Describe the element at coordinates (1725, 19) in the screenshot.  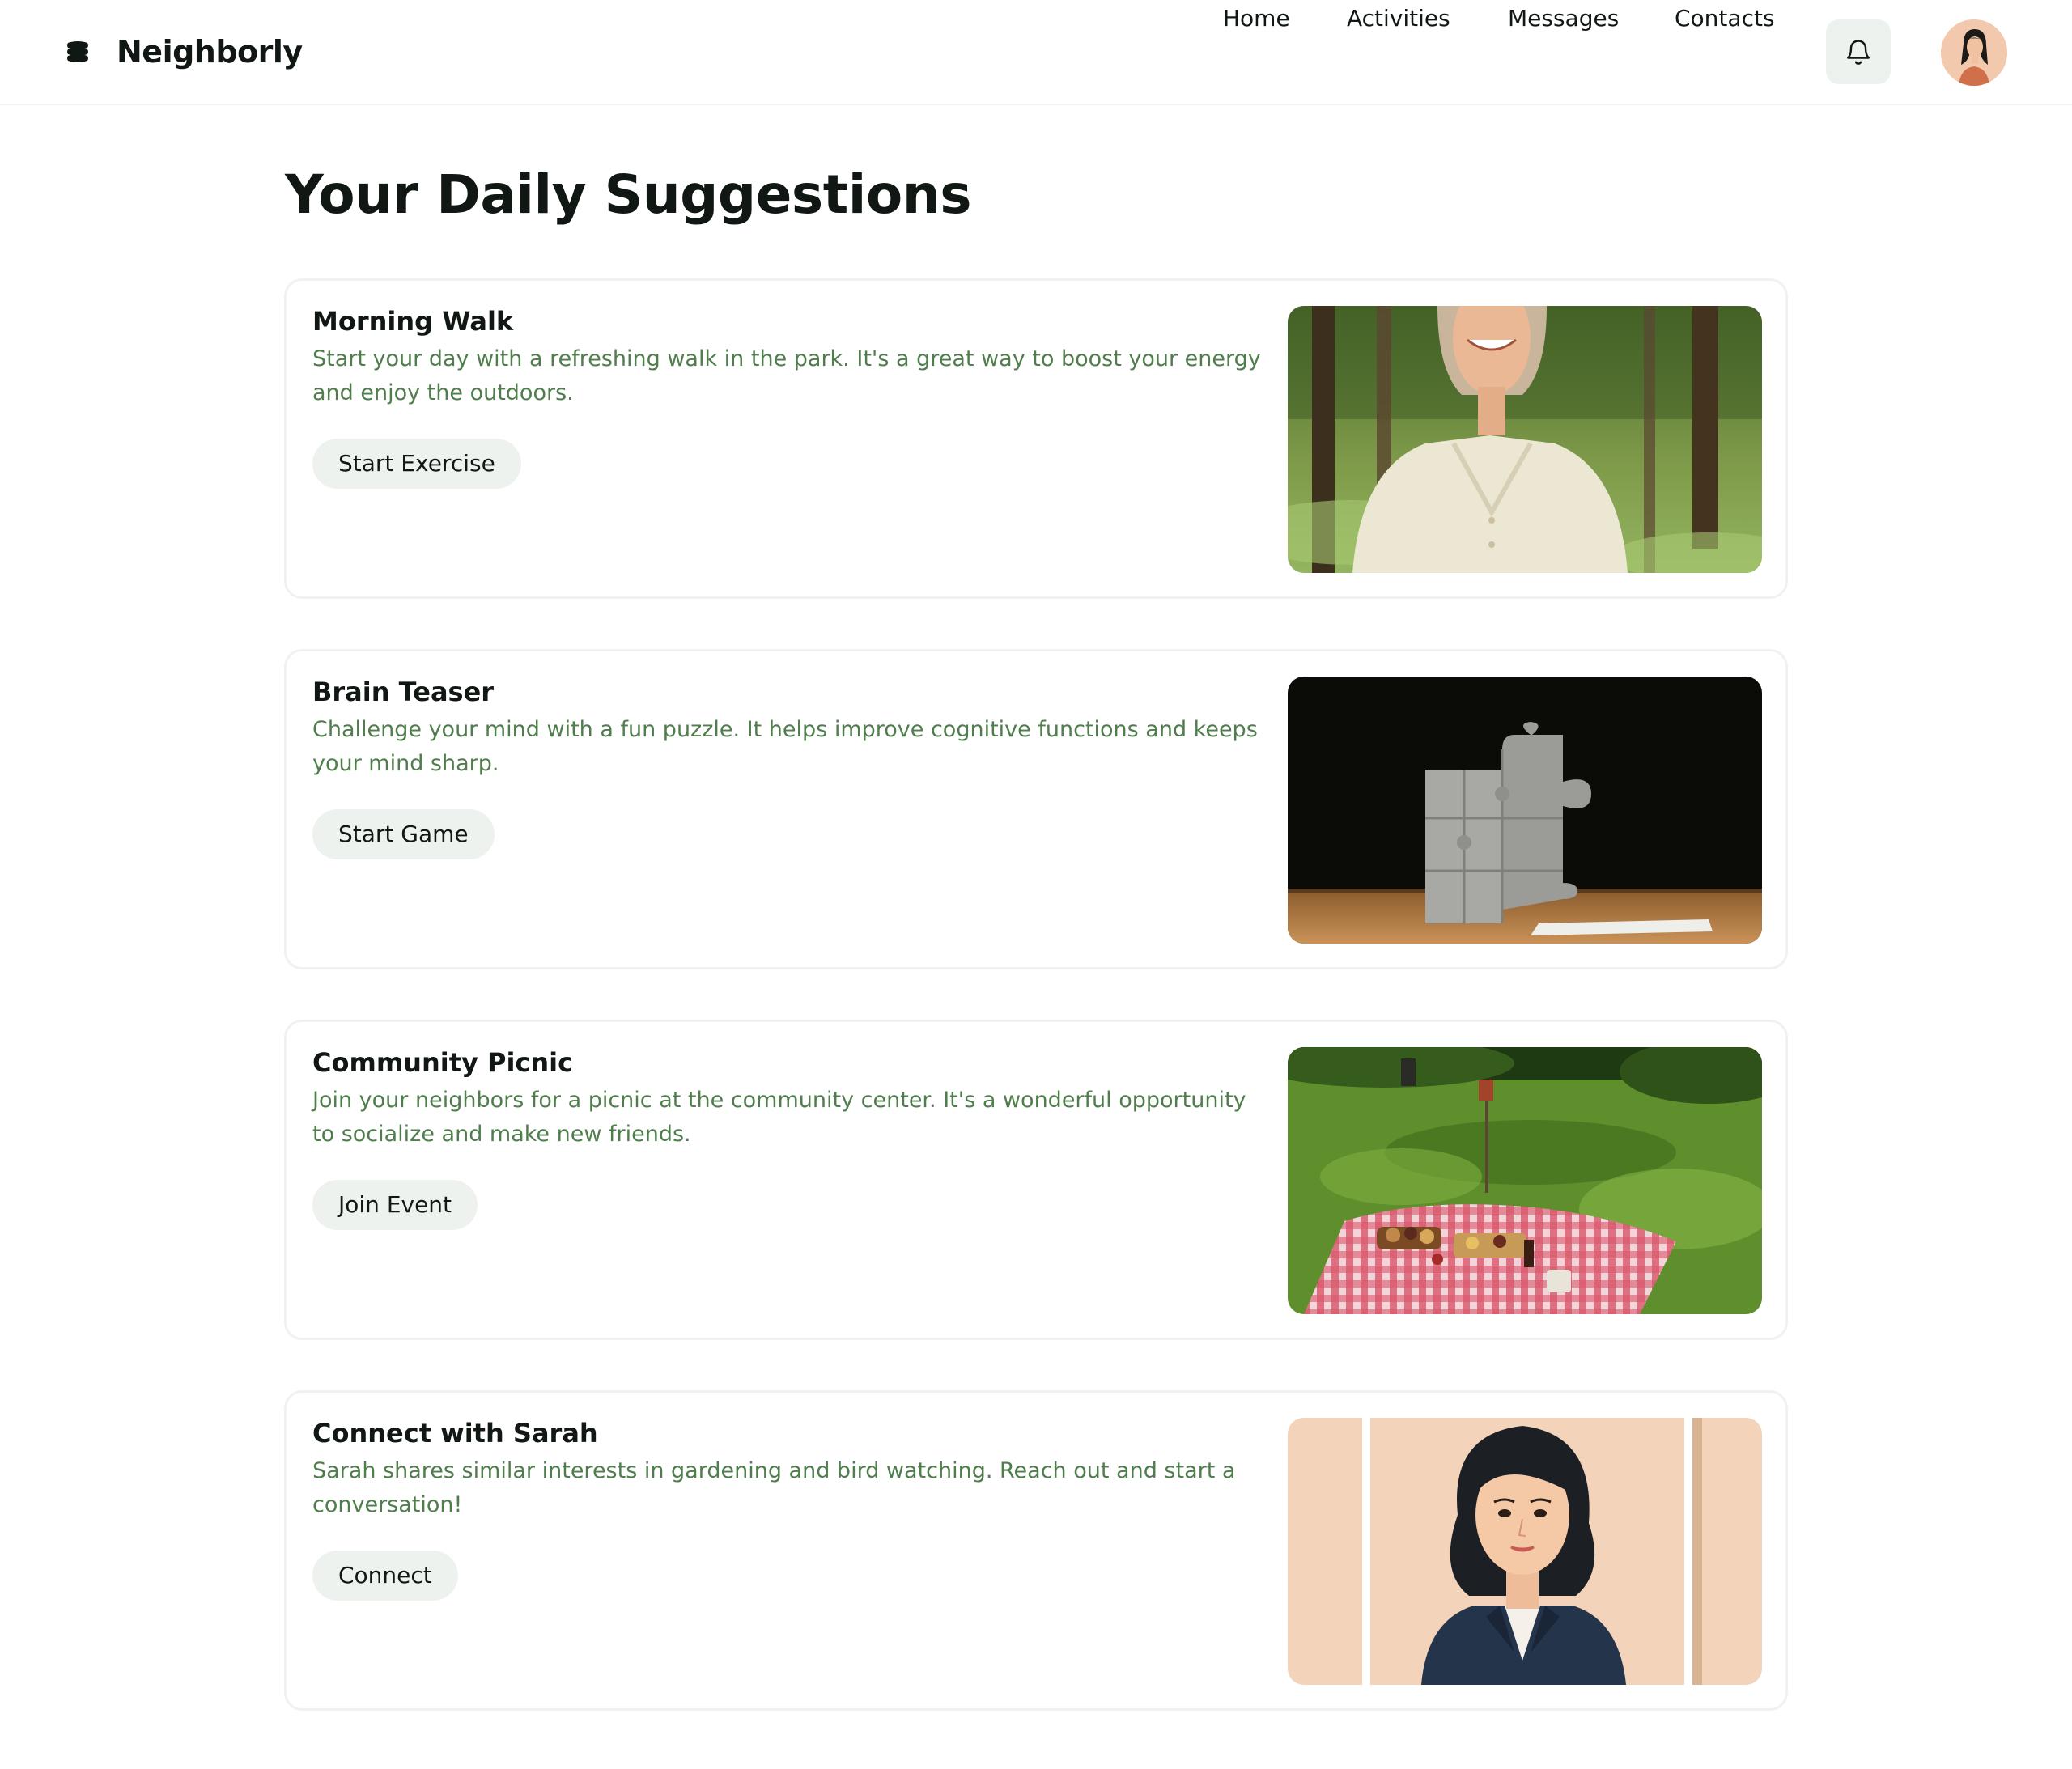
I see `nav-contacts: Contacts` at that location.